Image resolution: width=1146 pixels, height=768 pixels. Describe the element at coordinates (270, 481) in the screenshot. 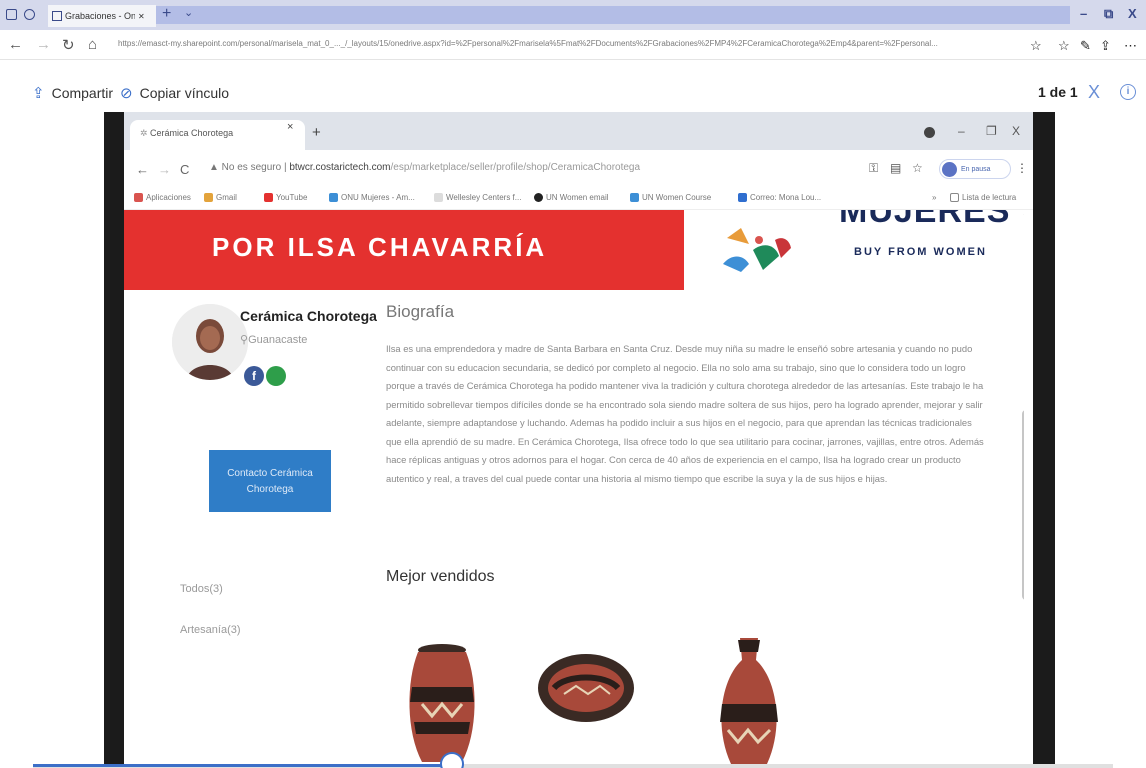

I see `contact-seller-button: Contacto Cerámica Chorotega` at that location.